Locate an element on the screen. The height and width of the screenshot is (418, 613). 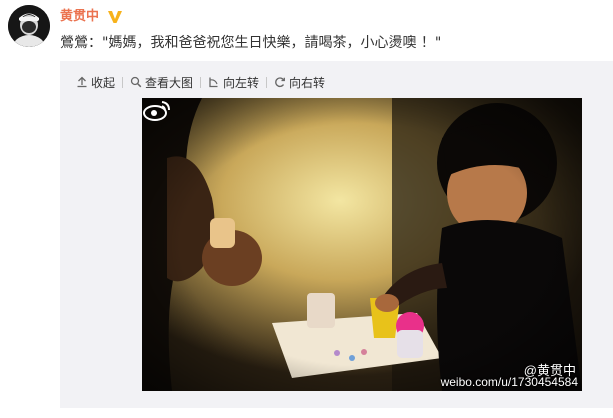
view-large-button: 查看大图 is located at coordinates (161, 82).